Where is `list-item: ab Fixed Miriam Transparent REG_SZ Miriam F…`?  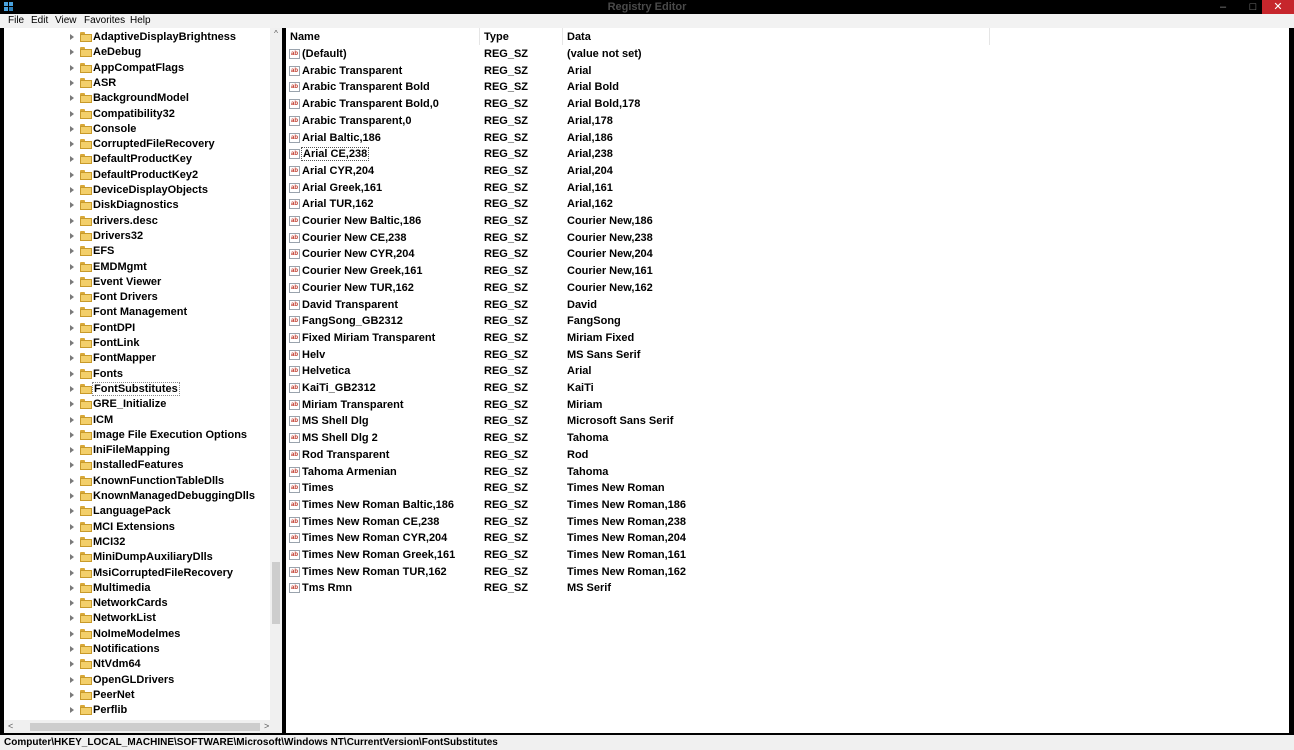 list-item: ab Fixed Miriam Transparent REG_SZ Miriam F… is located at coordinates (787, 338).